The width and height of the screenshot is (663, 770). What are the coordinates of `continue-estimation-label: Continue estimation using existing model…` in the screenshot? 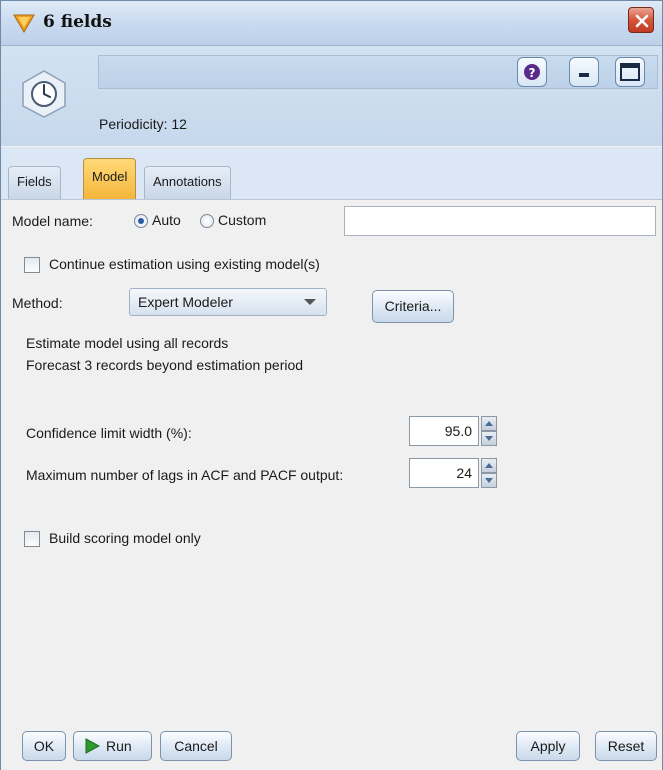 It's located at (184, 264).